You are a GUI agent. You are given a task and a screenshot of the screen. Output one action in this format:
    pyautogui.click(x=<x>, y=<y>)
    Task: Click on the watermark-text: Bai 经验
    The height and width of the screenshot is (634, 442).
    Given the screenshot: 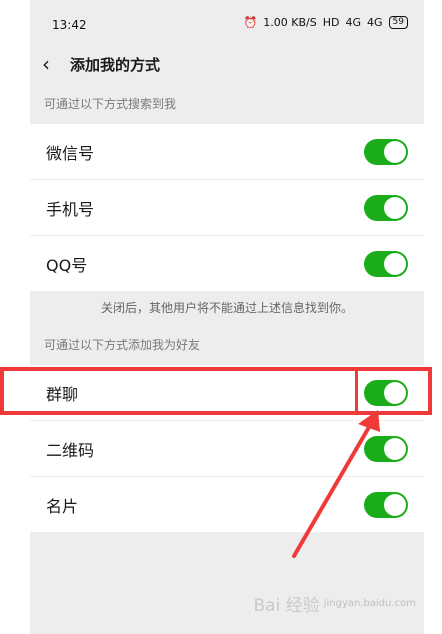 What is the action you would take?
    pyautogui.click(x=286, y=606)
    